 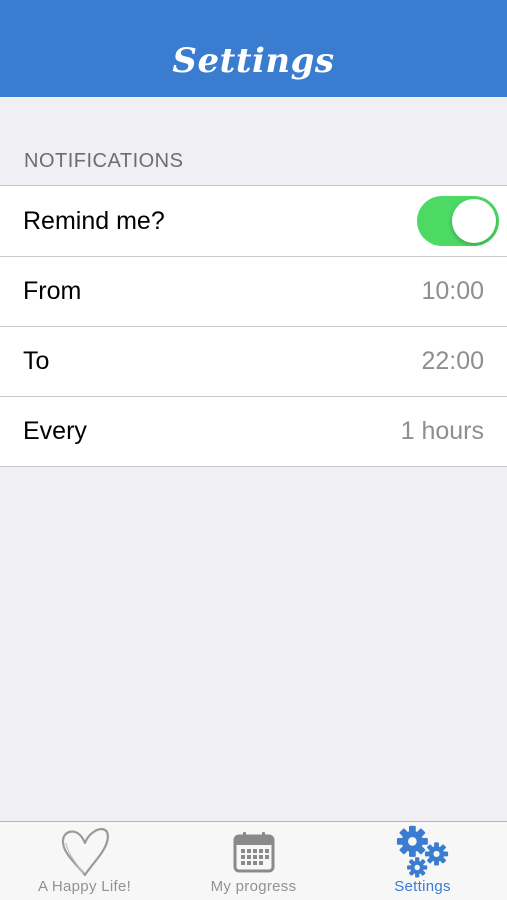 I want to click on every-row: Every 1 hours, so click(x=253, y=431).